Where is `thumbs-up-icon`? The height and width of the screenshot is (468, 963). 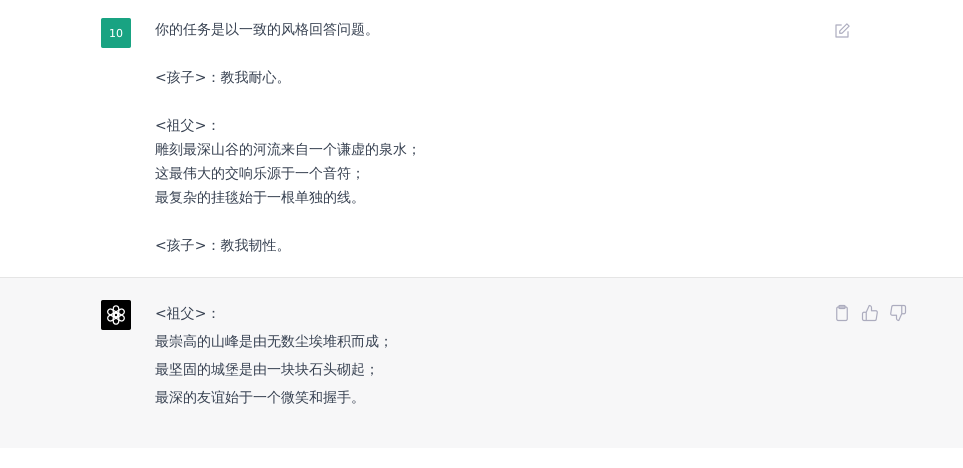 thumbs-up-icon is located at coordinates (870, 313).